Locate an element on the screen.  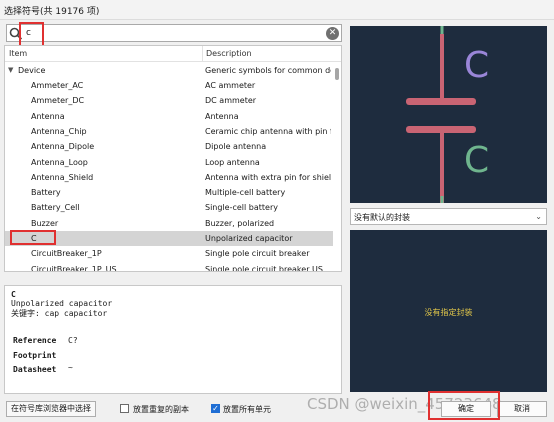
group-label: Device is located at coordinates (32, 70).